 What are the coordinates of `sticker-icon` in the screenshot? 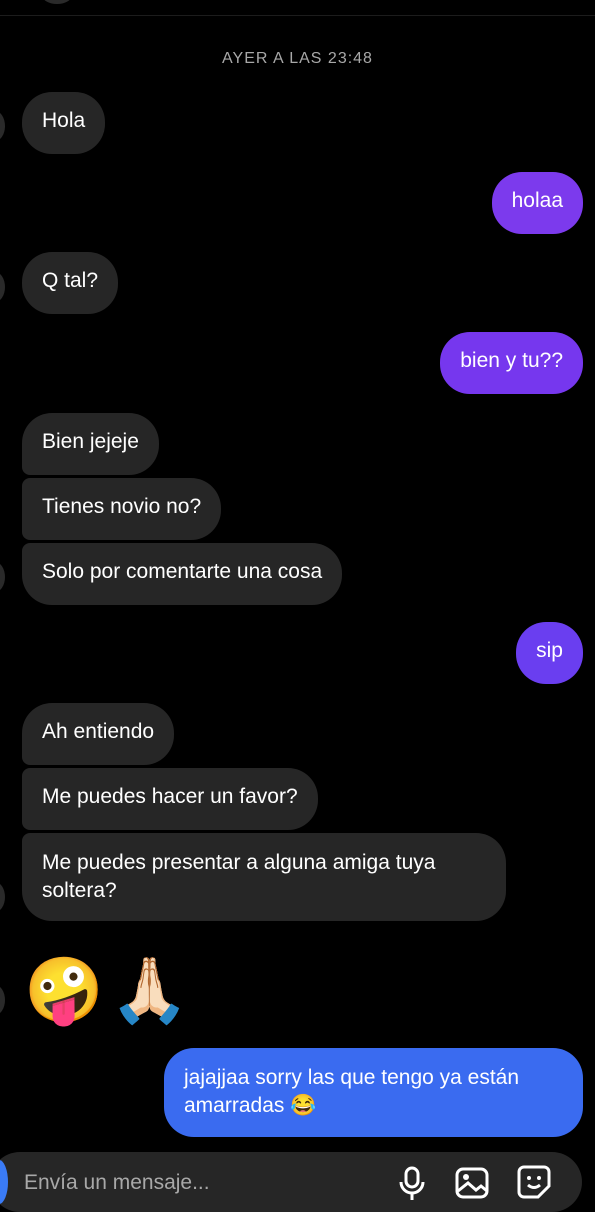 It's located at (534, 1182).